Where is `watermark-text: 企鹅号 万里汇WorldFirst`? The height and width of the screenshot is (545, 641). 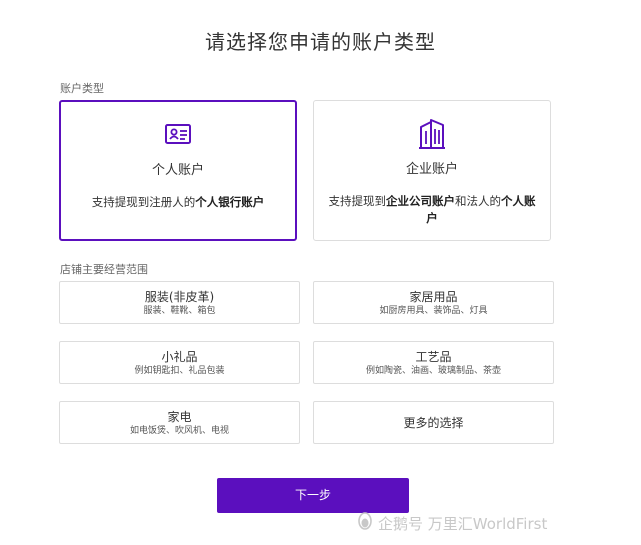
watermark-text: 企鹅号 万里汇WorldFirst is located at coordinates (463, 523).